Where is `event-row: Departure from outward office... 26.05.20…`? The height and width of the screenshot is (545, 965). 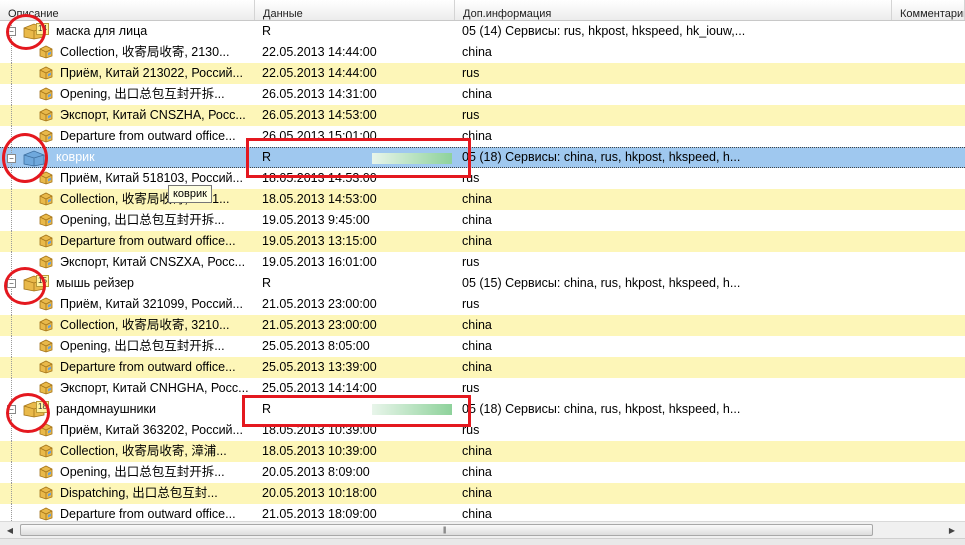 event-row: Departure from outward office... 26.05.20… is located at coordinates (482, 136).